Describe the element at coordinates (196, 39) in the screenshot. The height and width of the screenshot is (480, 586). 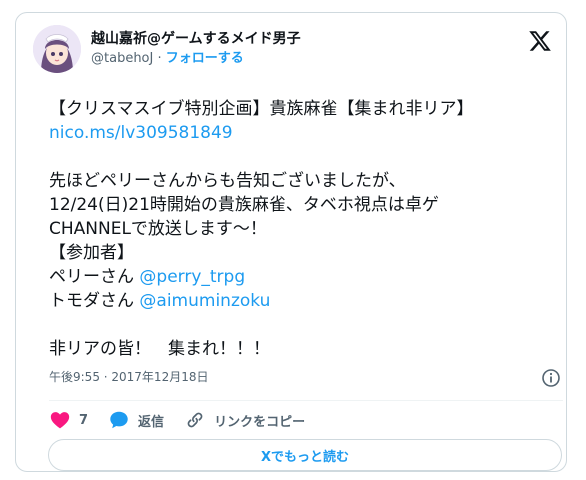
I see `display-name: 越山嘉祈@ゲームするメイド男子` at that location.